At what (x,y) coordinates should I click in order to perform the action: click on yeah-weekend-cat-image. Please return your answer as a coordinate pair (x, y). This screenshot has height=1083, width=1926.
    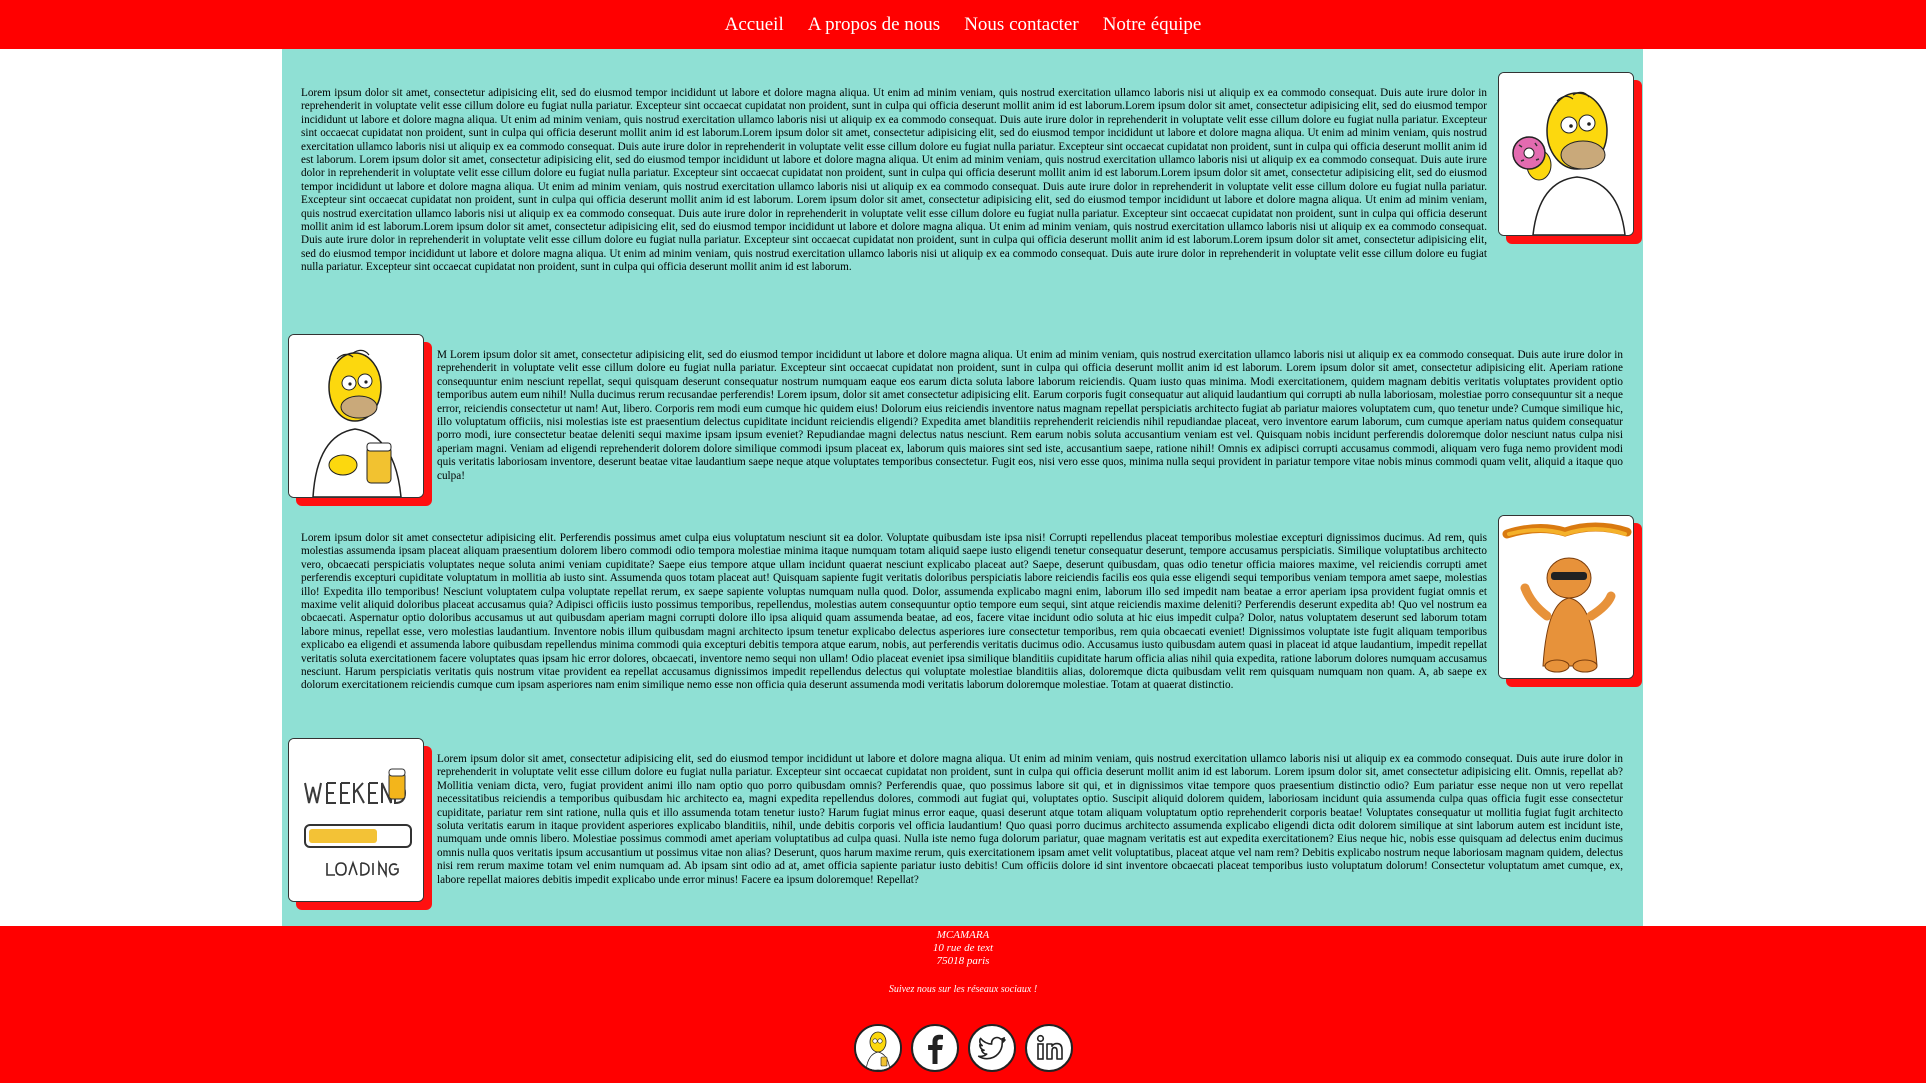
    Looking at the image, I should click on (1566, 597).